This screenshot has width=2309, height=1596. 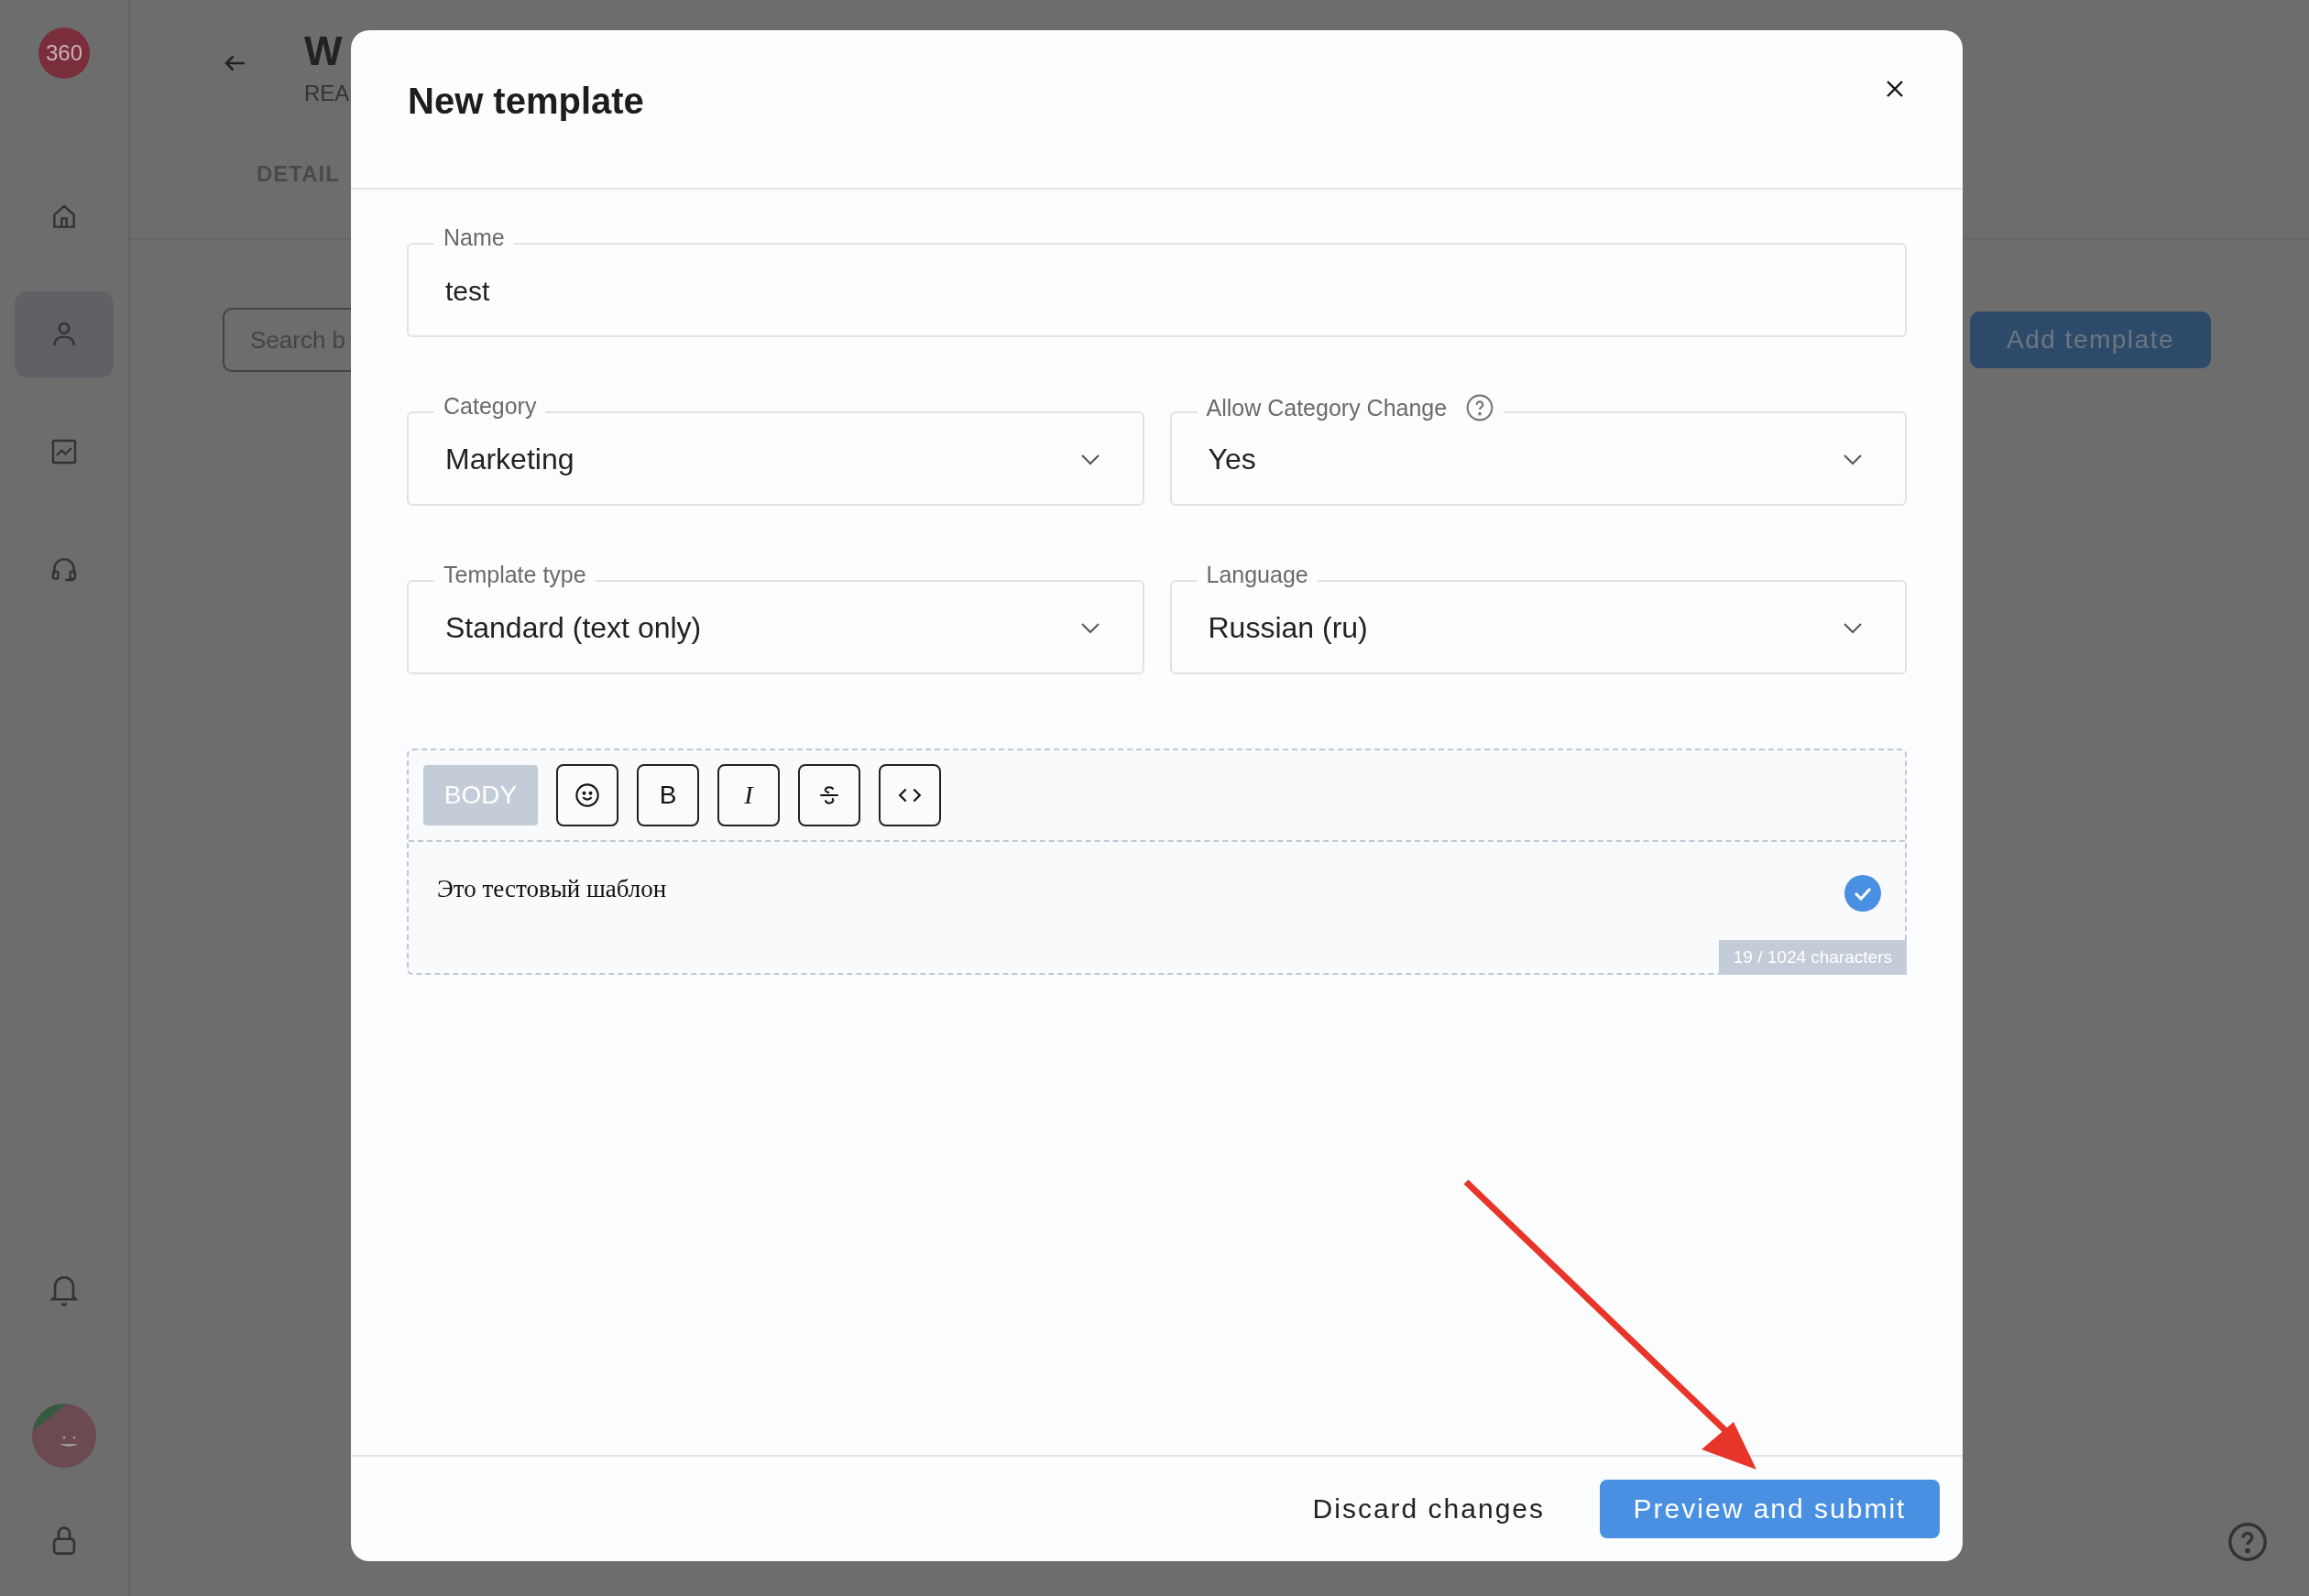 What do you see at coordinates (1812, 957) in the screenshot?
I see `character-counter: 19 / 1024 characters` at bounding box center [1812, 957].